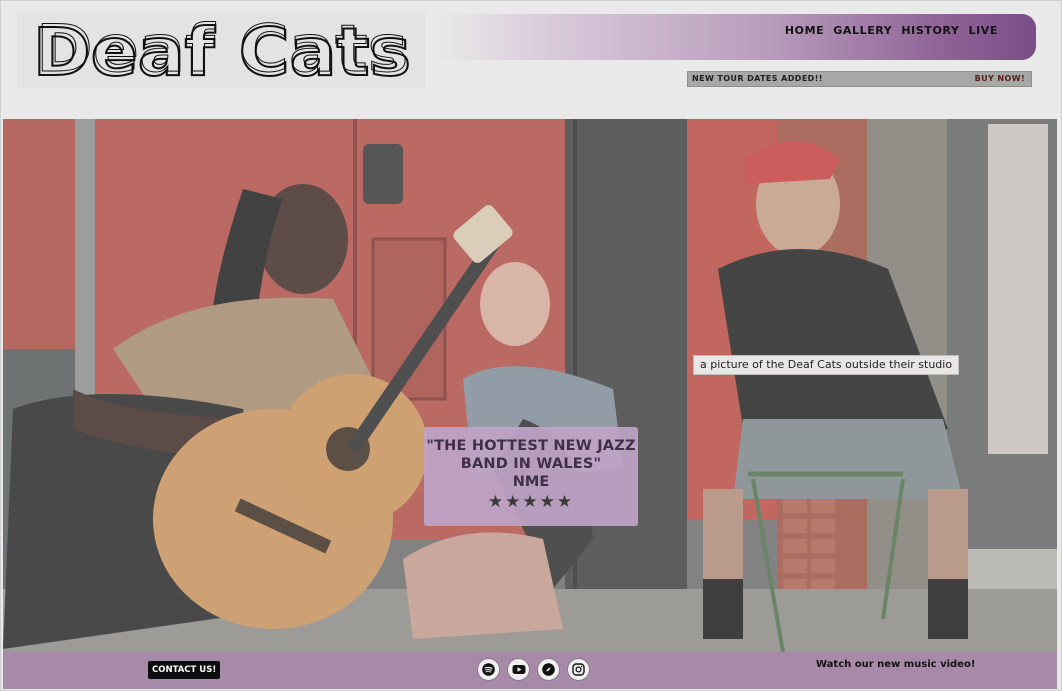 Image resolution: width=1062 pixels, height=691 pixels. Describe the element at coordinates (737, 37) in the screenshot. I see `navigation-bar: HOME GALLERY HISTORY LIVE` at that location.